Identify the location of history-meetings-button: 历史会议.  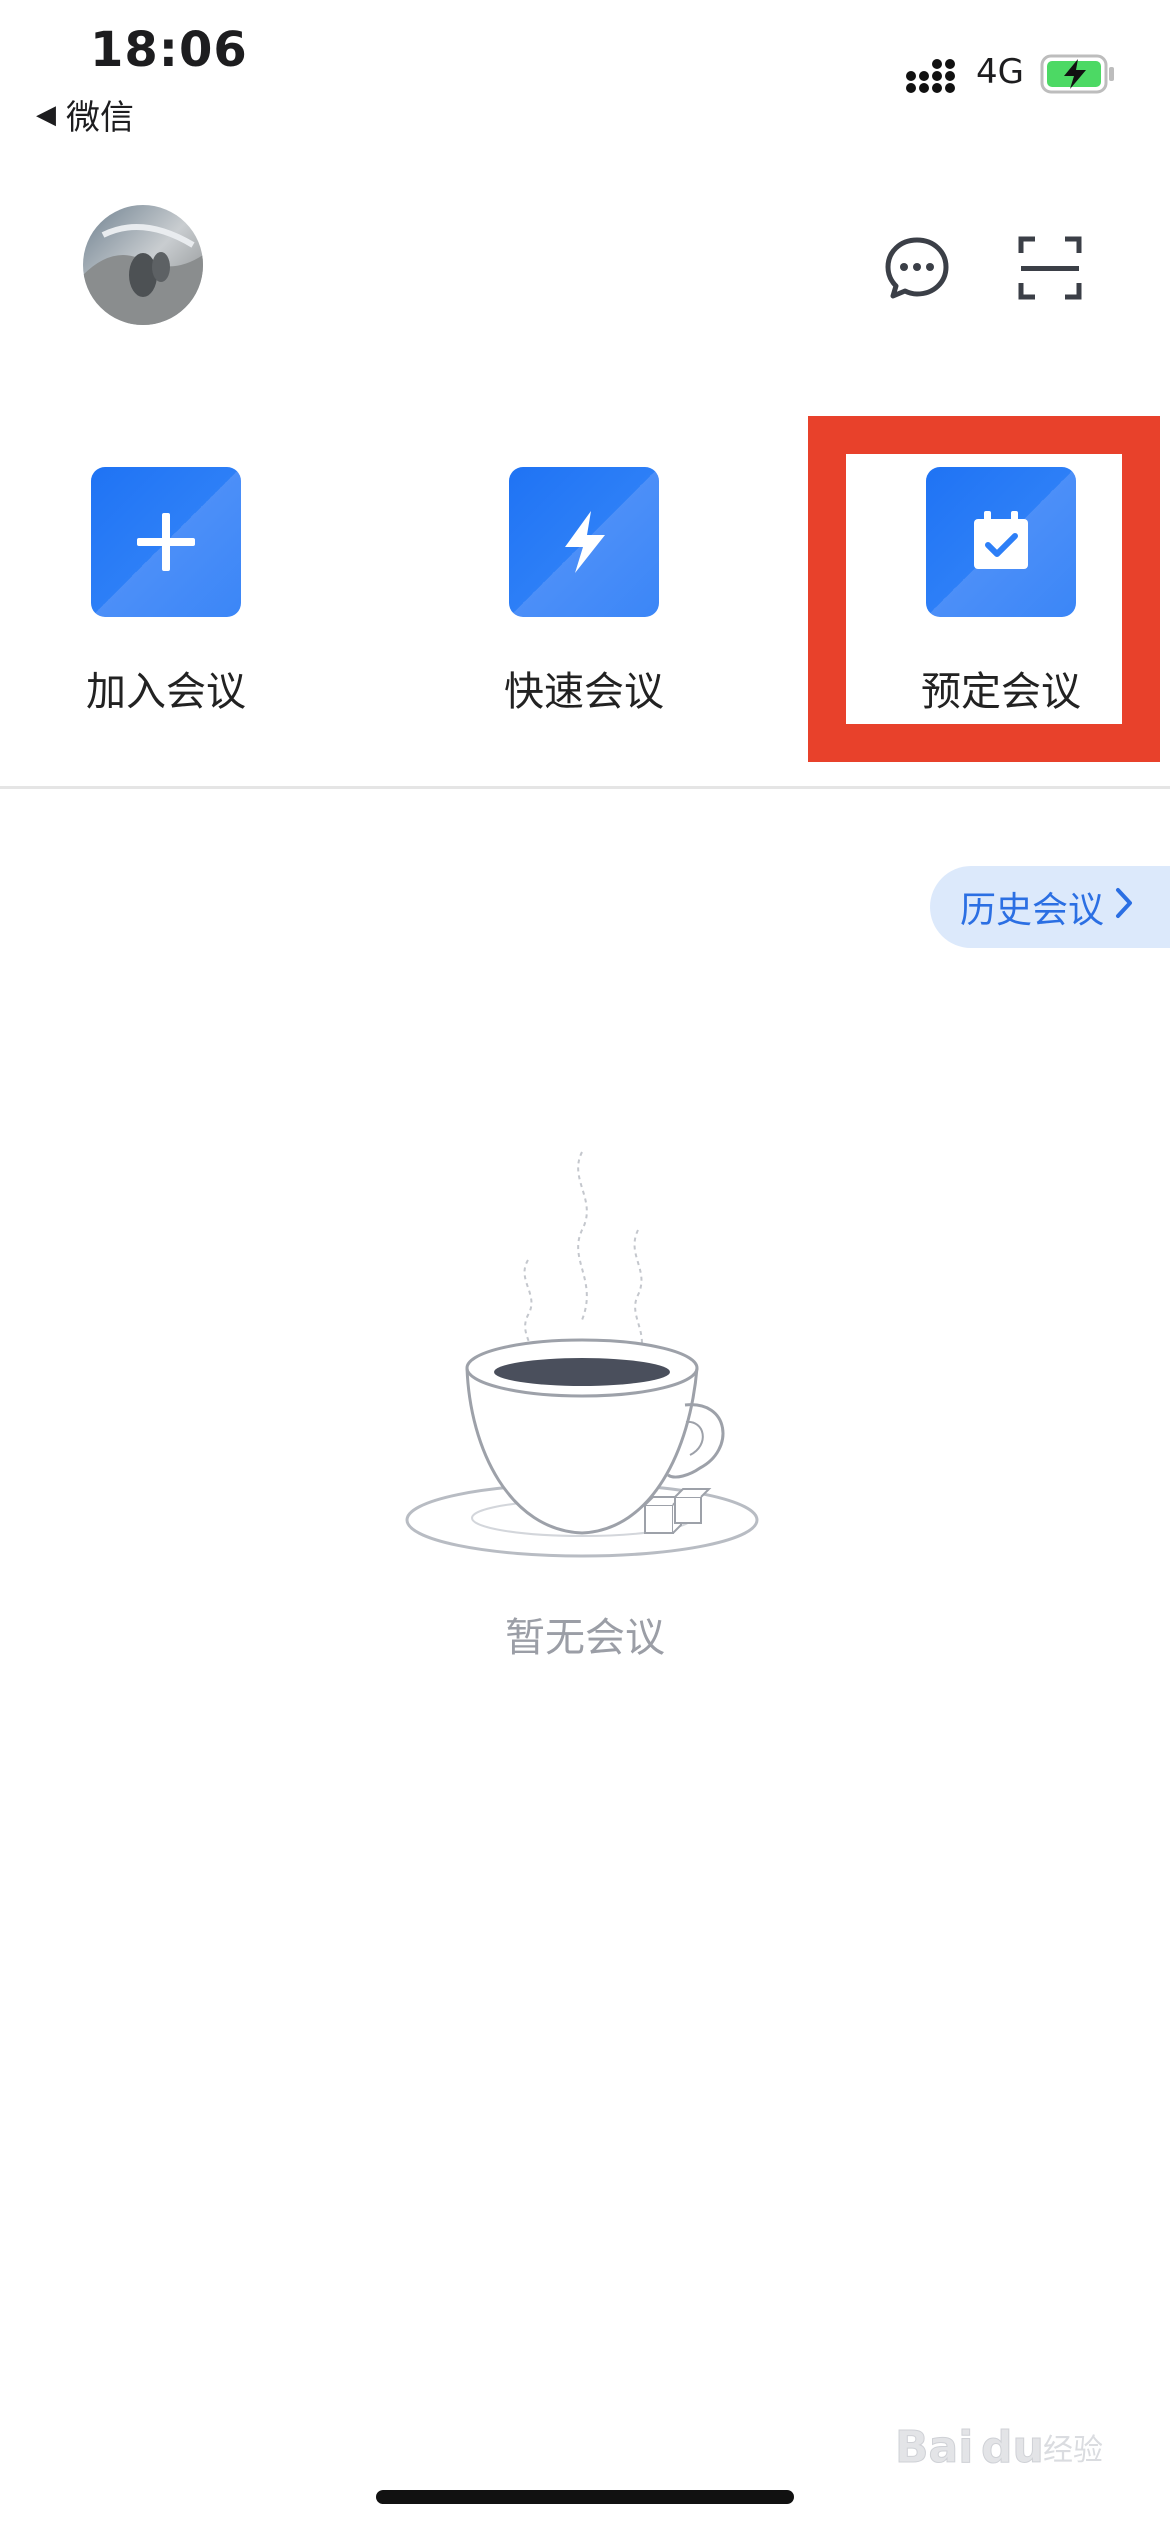
(1050, 907).